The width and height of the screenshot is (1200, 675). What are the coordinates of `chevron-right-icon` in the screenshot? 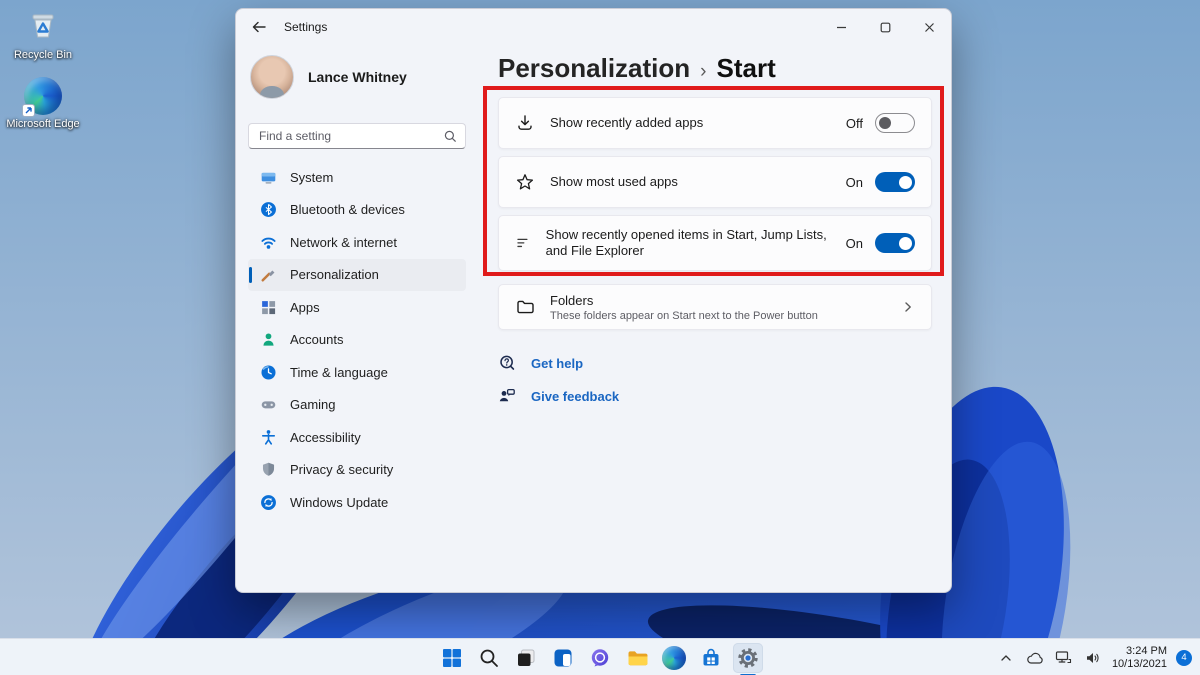 It's located at (908, 307).